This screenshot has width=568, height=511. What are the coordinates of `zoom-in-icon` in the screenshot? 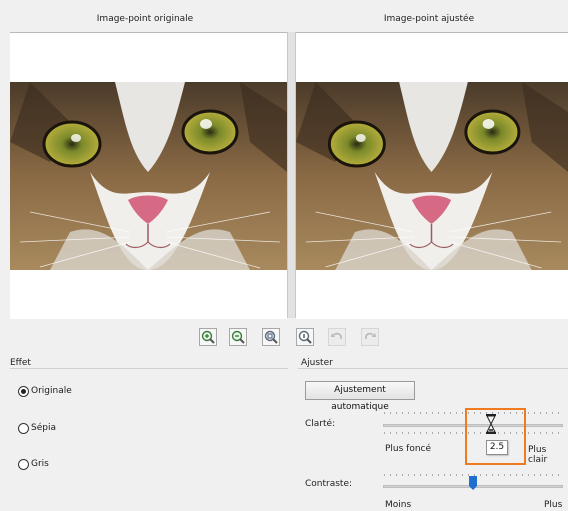 It's located at (208, 337).